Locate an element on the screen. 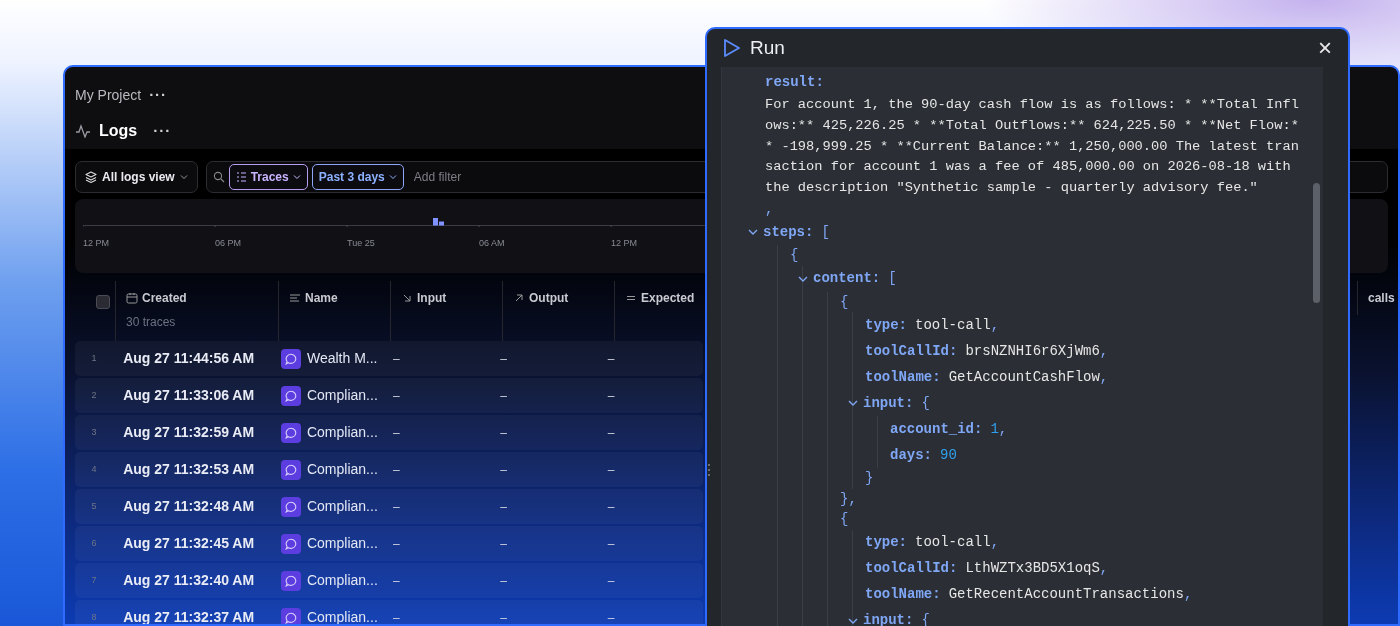  axis-label: 06 PM is located at coordinates (228, 243).